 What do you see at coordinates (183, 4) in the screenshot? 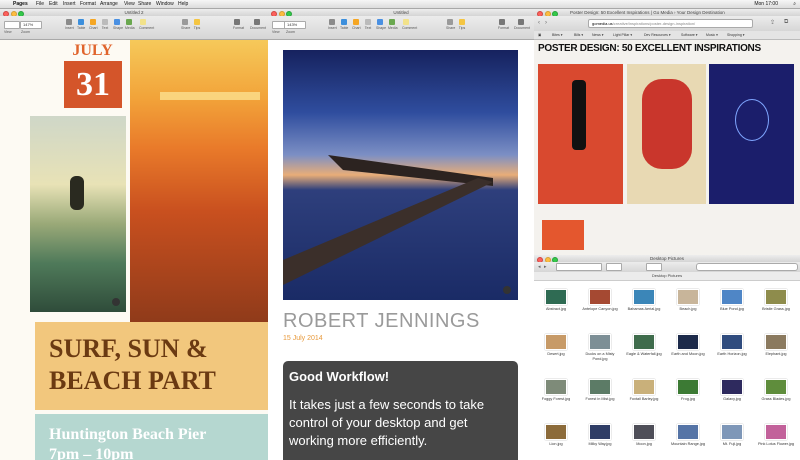
I see `menu-help: Help` at bounding box center [183, 4].